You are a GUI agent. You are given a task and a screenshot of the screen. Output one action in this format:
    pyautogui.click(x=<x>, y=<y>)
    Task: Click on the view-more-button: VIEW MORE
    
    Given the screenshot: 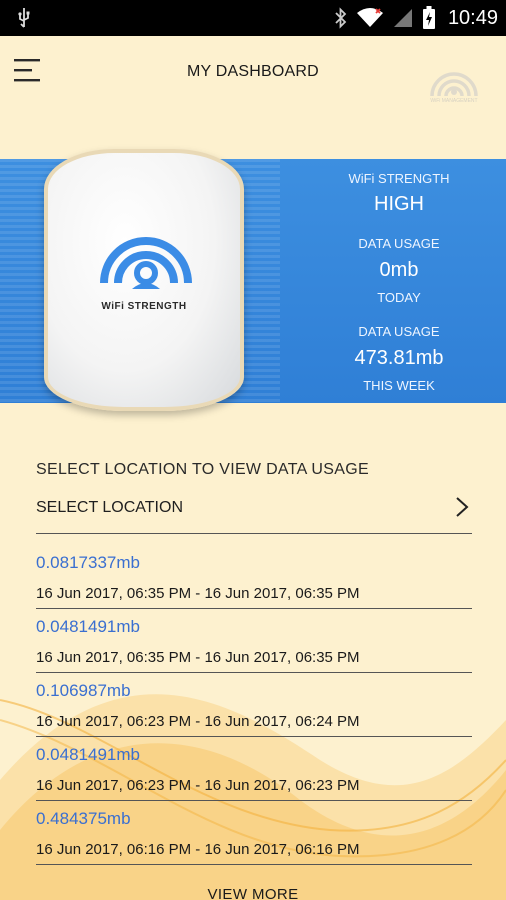 What is the action you would take?
    pyautogui.click(x=253, y=893)
    